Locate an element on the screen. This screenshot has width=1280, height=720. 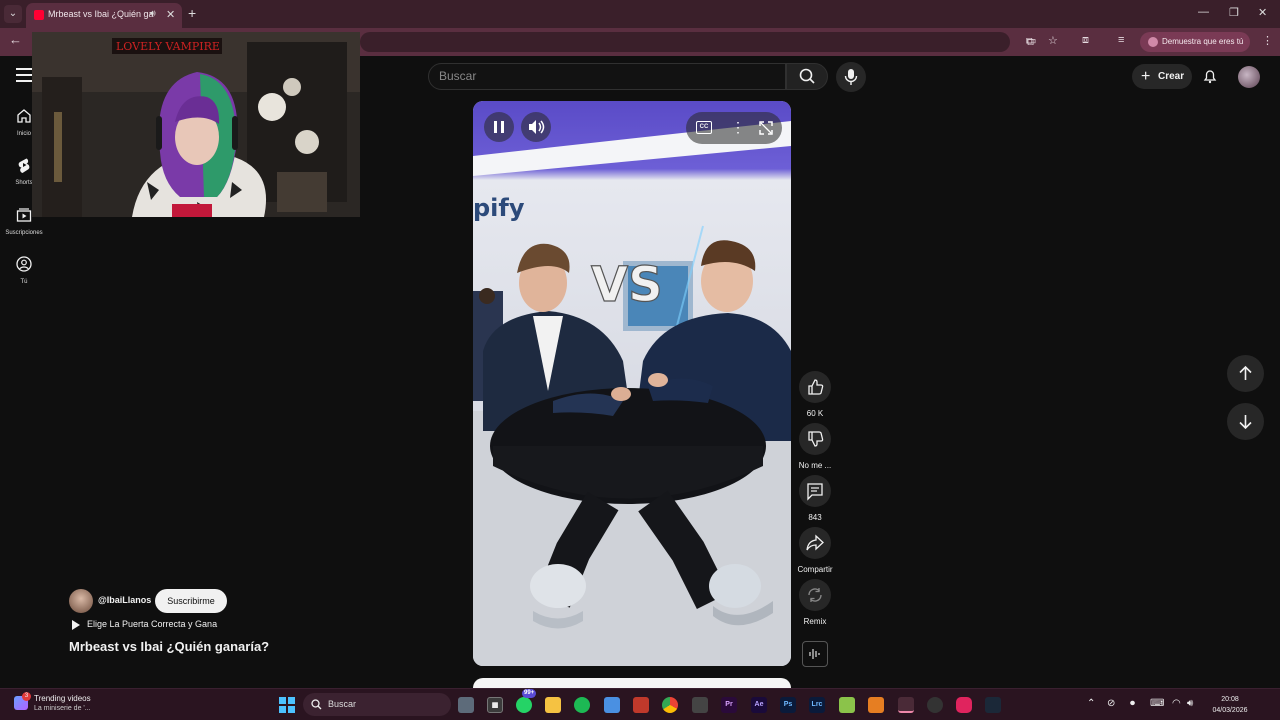
media-control-icon: ≡ is located at coordinates (1121, 40).